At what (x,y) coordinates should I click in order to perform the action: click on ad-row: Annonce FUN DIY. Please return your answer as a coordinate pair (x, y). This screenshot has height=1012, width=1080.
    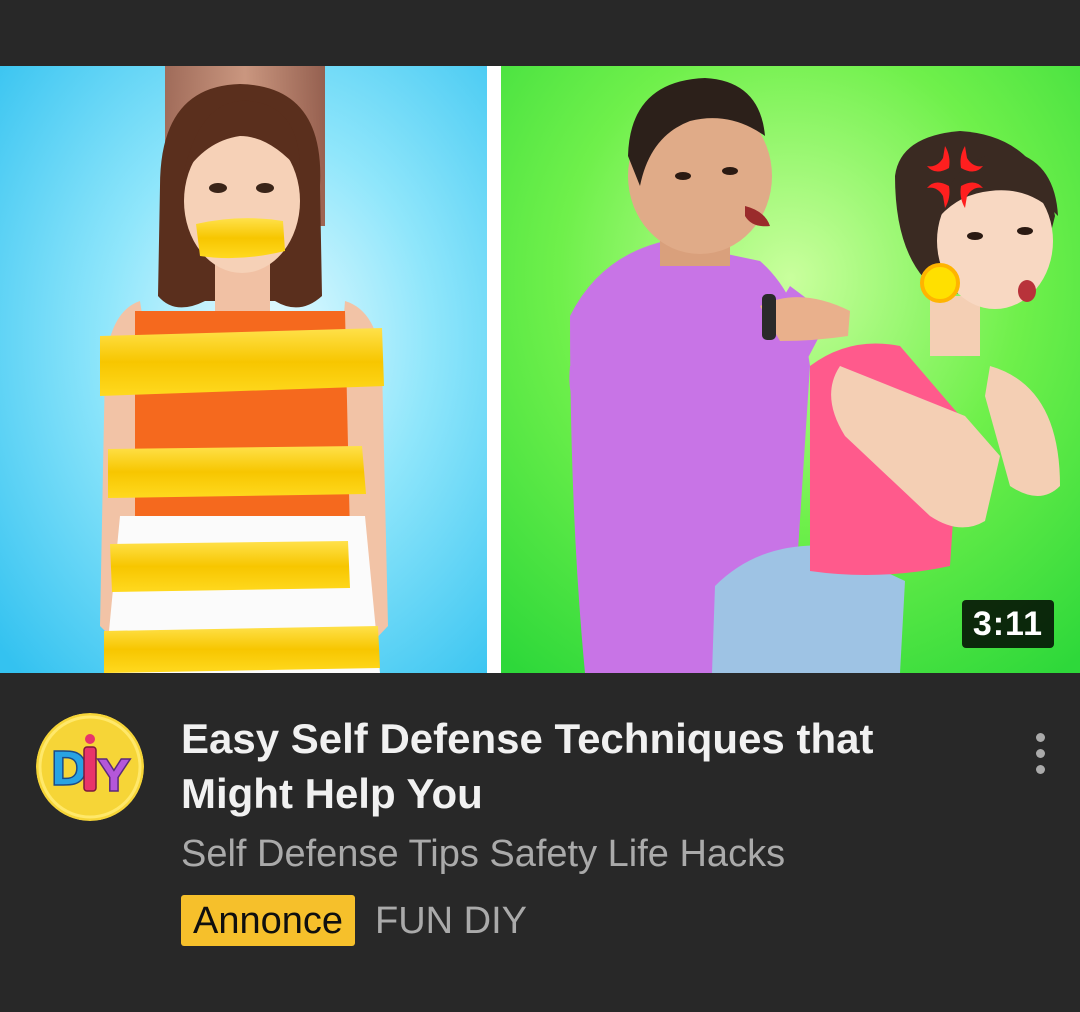
    Looking at the image, I should click on (354, 920).